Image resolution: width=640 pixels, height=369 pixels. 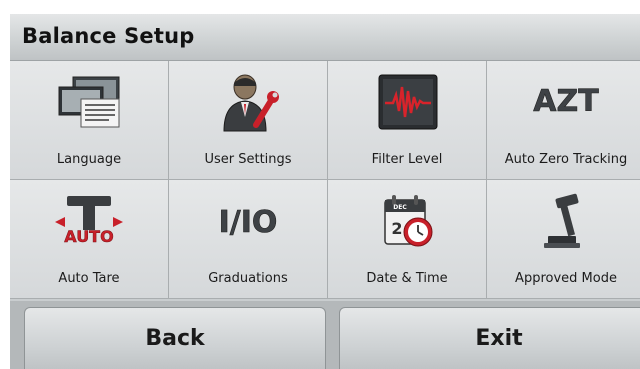 I want to click on menu-item-label: Auto Zero Tracking, so click(x=566, y=159).